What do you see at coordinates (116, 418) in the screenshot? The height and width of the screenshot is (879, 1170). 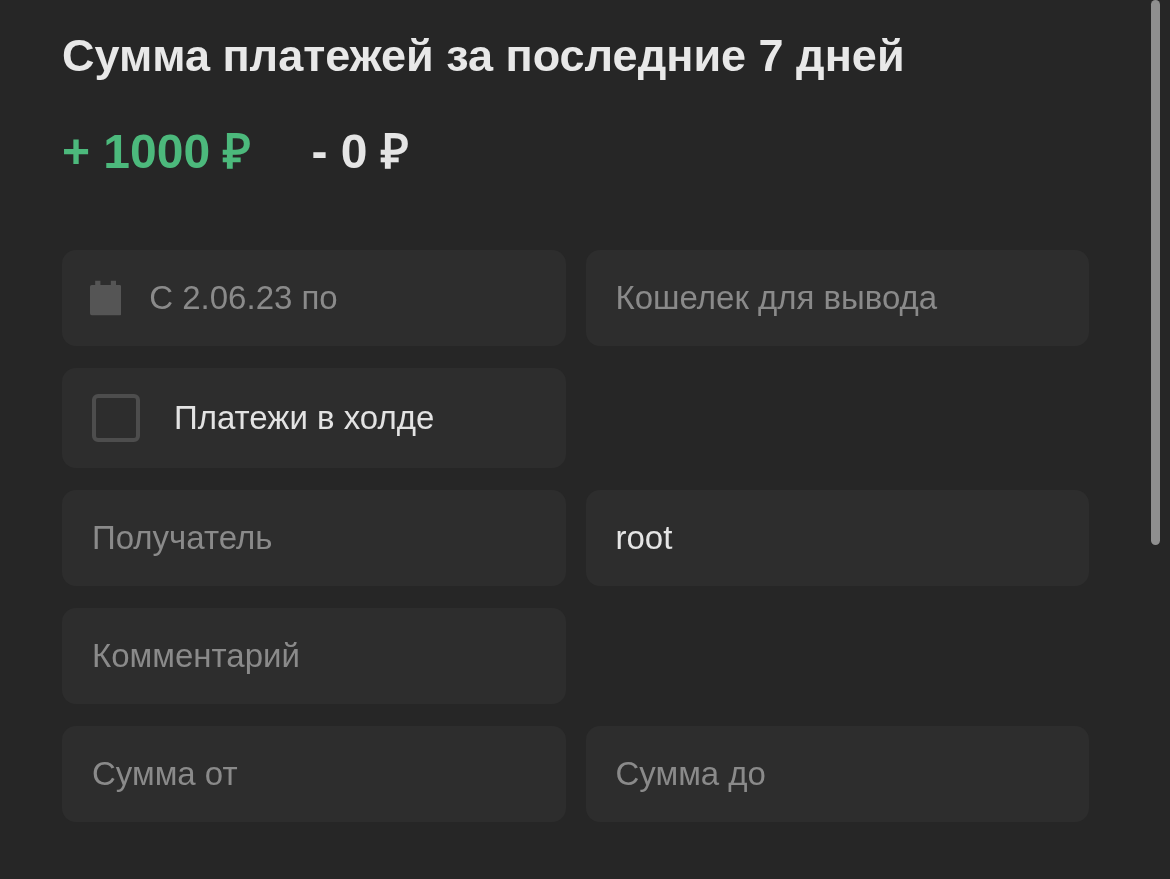 I see `checkbox` at bounding box center [116, 418].